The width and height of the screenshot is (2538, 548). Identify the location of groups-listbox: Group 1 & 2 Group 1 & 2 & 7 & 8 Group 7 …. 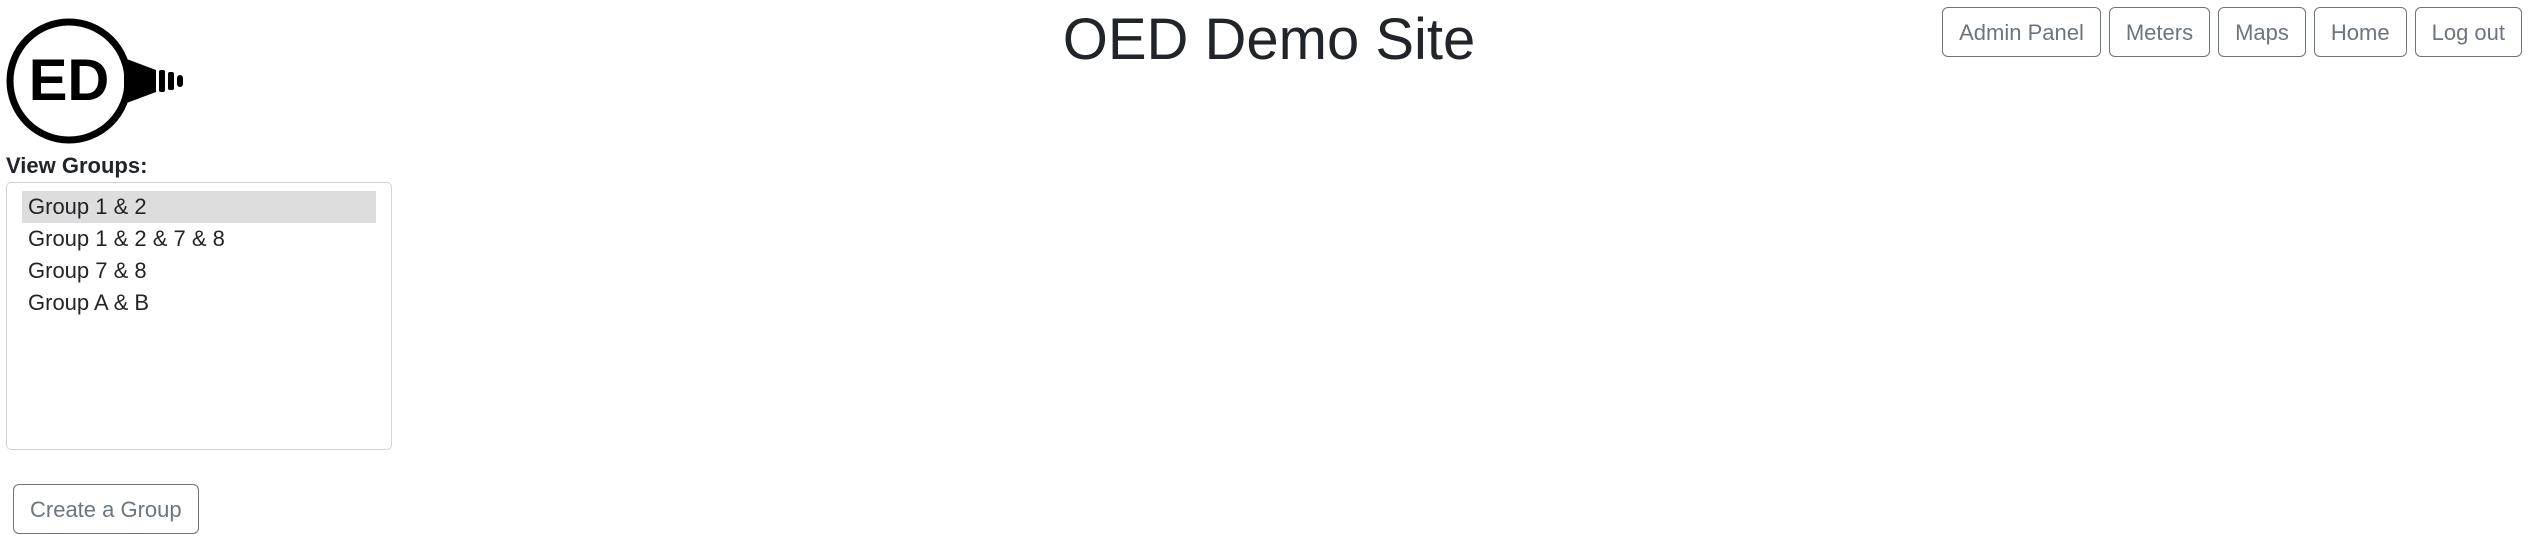
(199, 316).